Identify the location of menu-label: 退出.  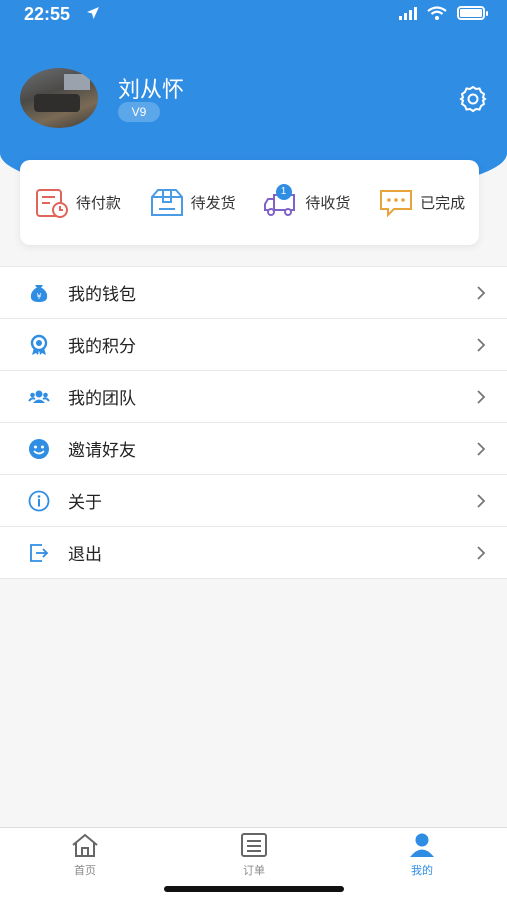
(85, 554).